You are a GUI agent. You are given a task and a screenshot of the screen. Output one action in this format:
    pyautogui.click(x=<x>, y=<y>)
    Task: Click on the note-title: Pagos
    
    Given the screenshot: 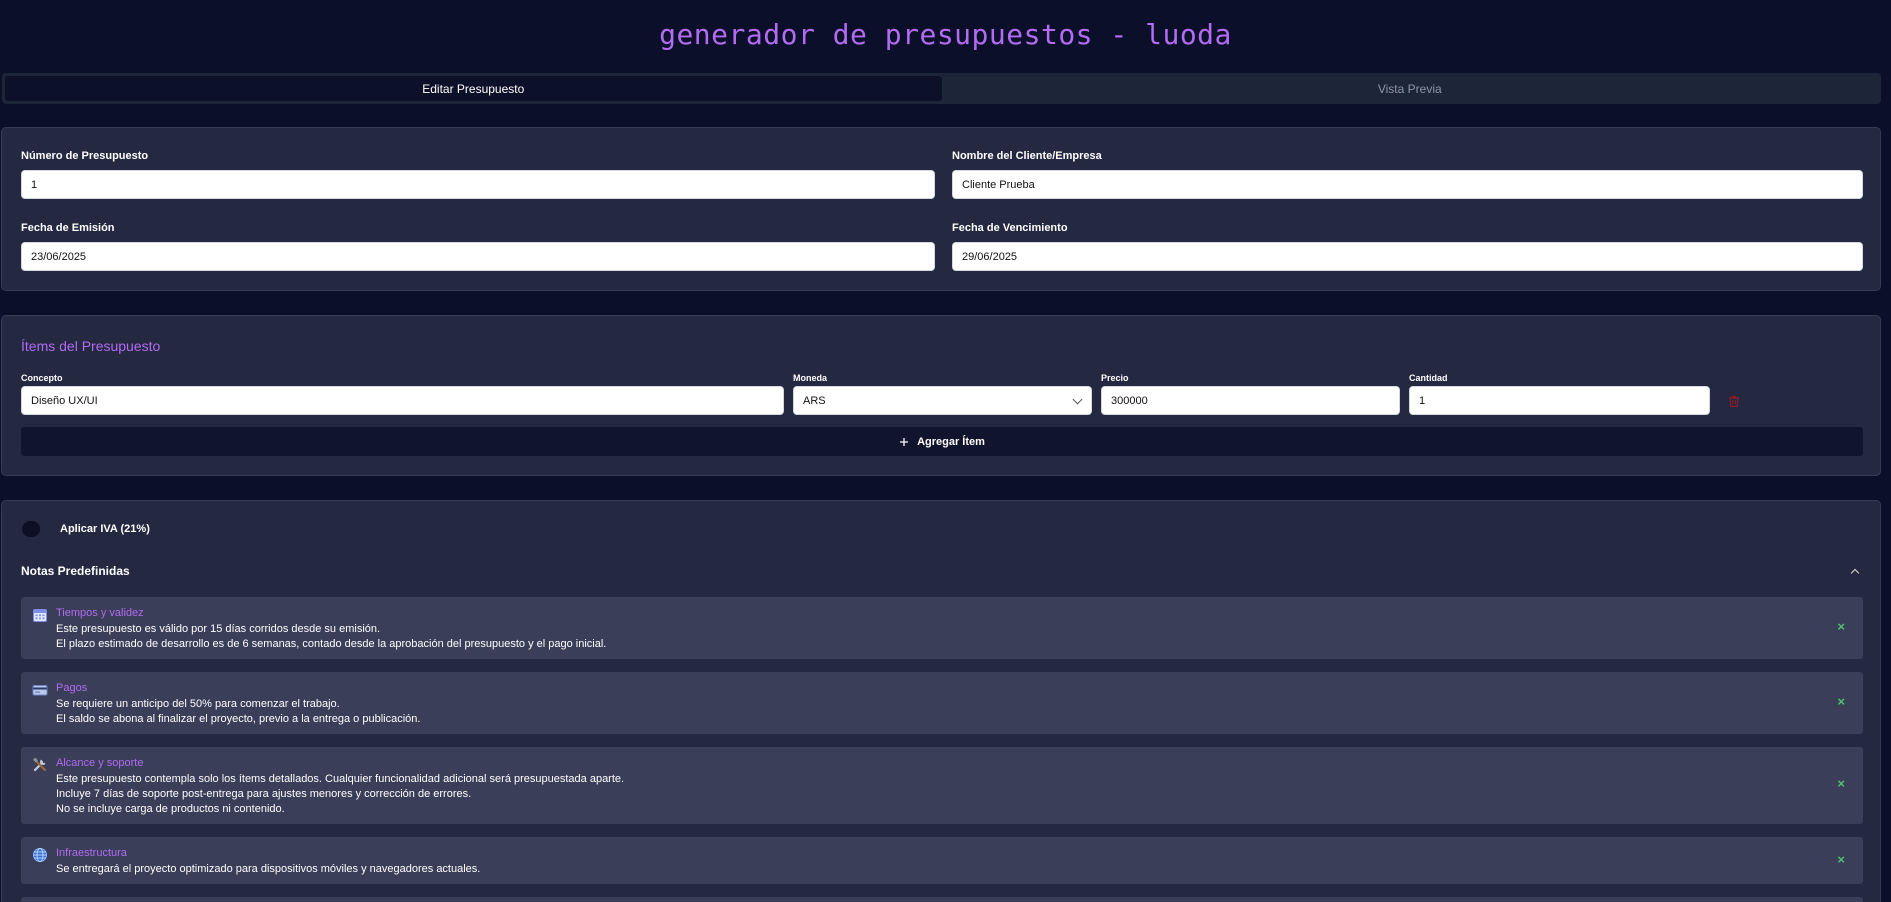 What is the action you would take?
    pyautogui.click(x=72, y=688)
    